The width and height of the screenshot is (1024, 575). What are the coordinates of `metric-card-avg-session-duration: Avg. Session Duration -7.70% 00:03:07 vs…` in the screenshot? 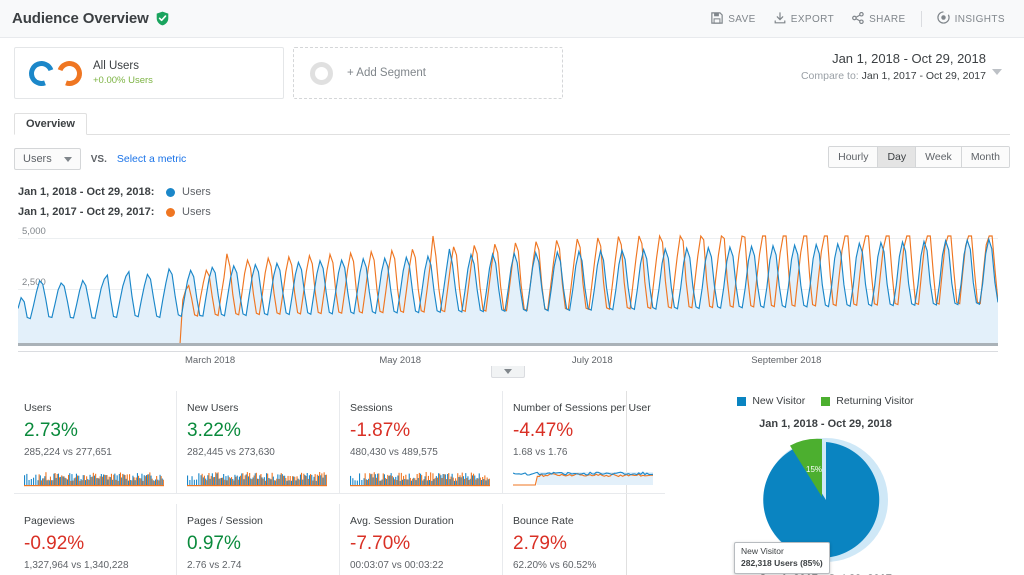 It's located at (421, 539).